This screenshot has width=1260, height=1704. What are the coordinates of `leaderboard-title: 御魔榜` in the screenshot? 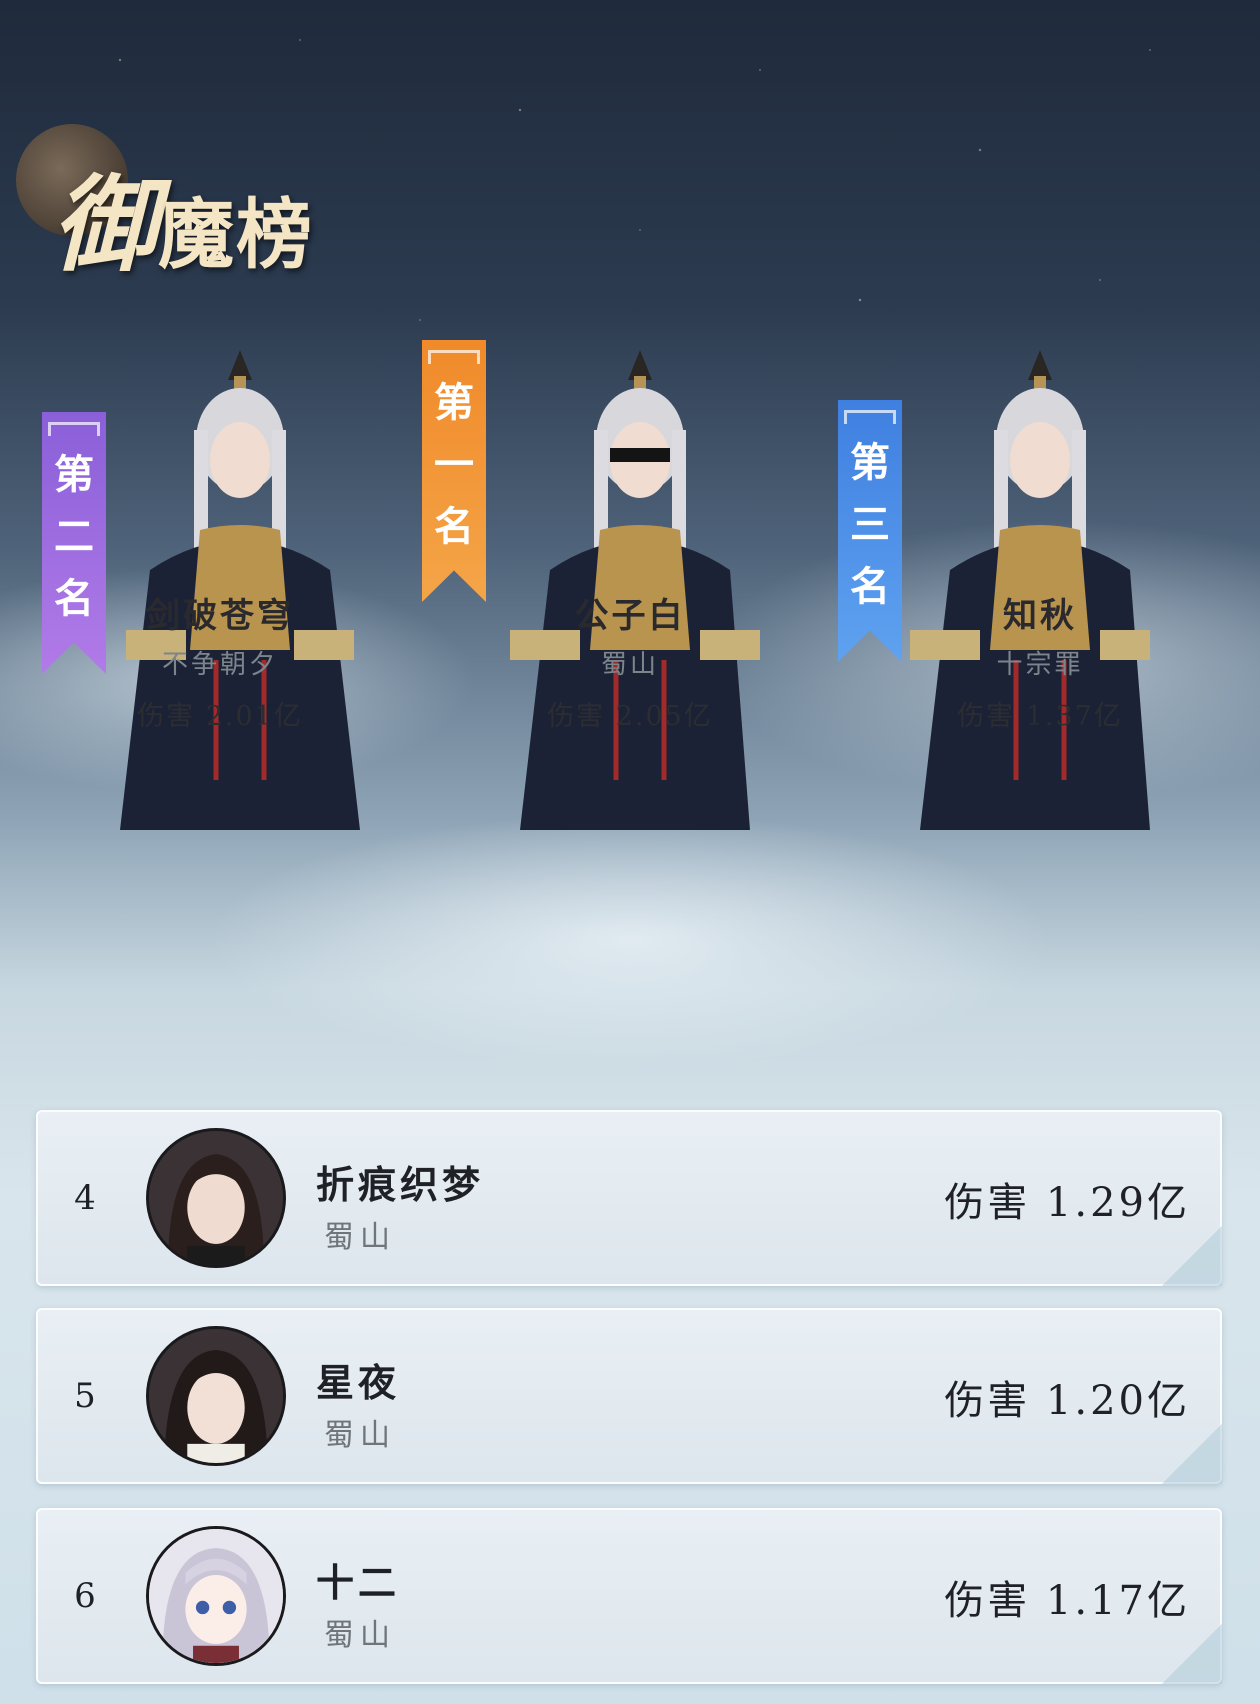 It's located at (181, 203).